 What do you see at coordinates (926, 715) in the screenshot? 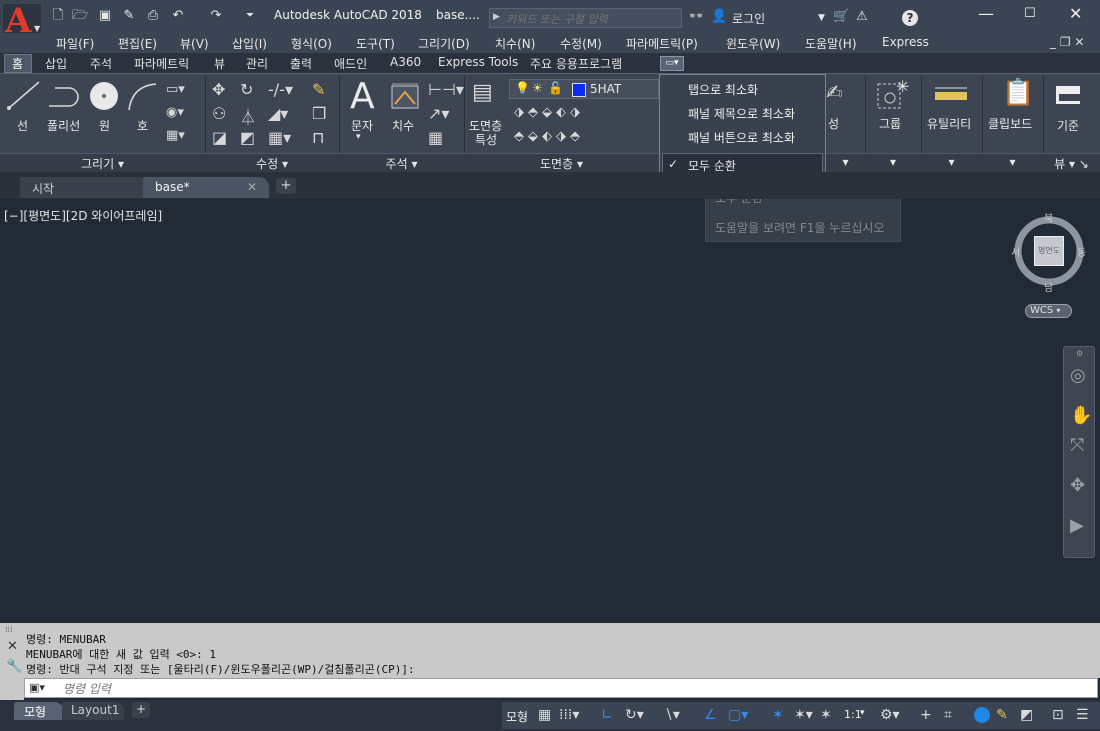
I see `plus-icon: +` at bounding box center [926, 715].